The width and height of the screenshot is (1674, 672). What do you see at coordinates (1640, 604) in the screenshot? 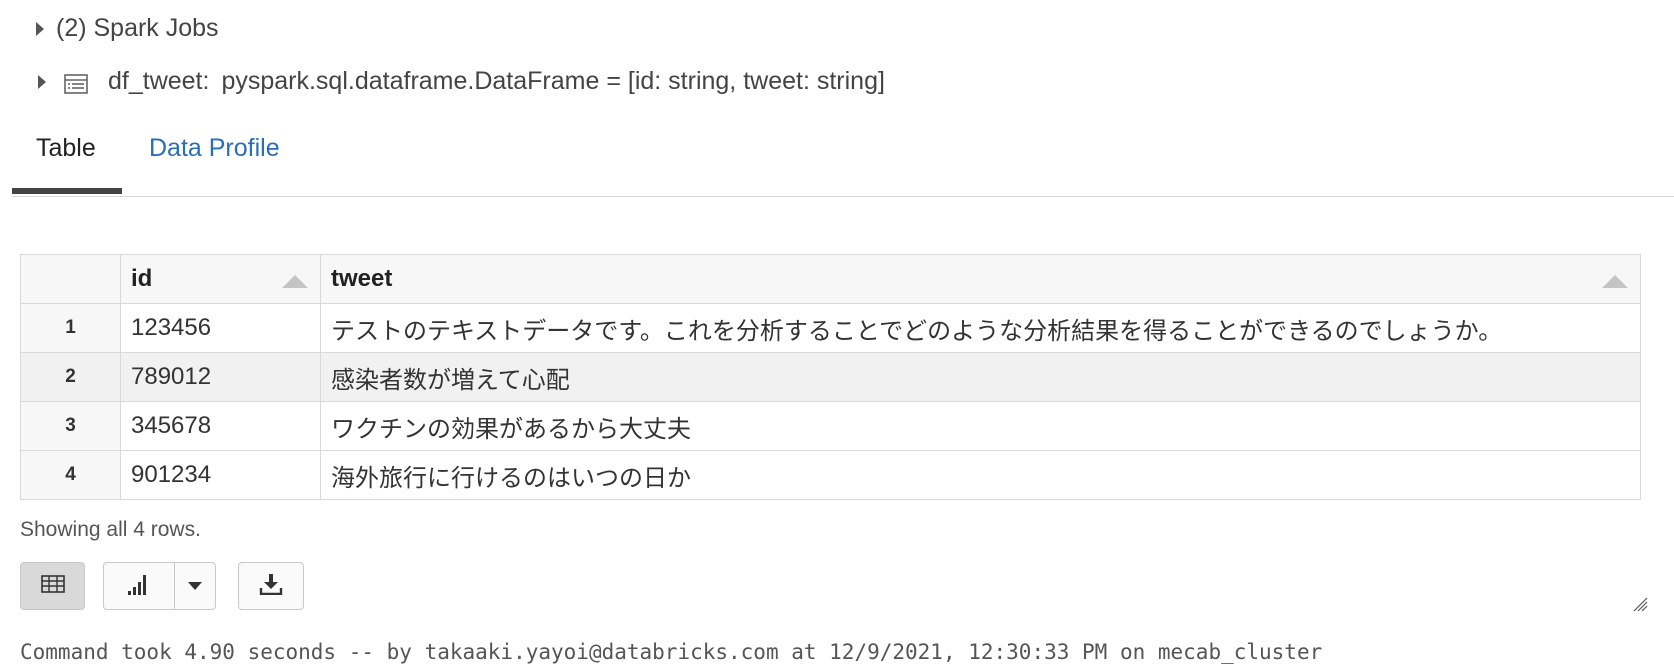
I see `resize-handle-icon` at bounding box center [1640, 604].